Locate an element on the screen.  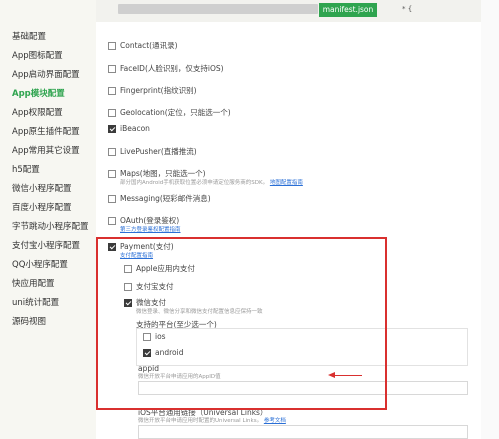
module-ibeacon: iBeacon is located at coordinates (129, 128).